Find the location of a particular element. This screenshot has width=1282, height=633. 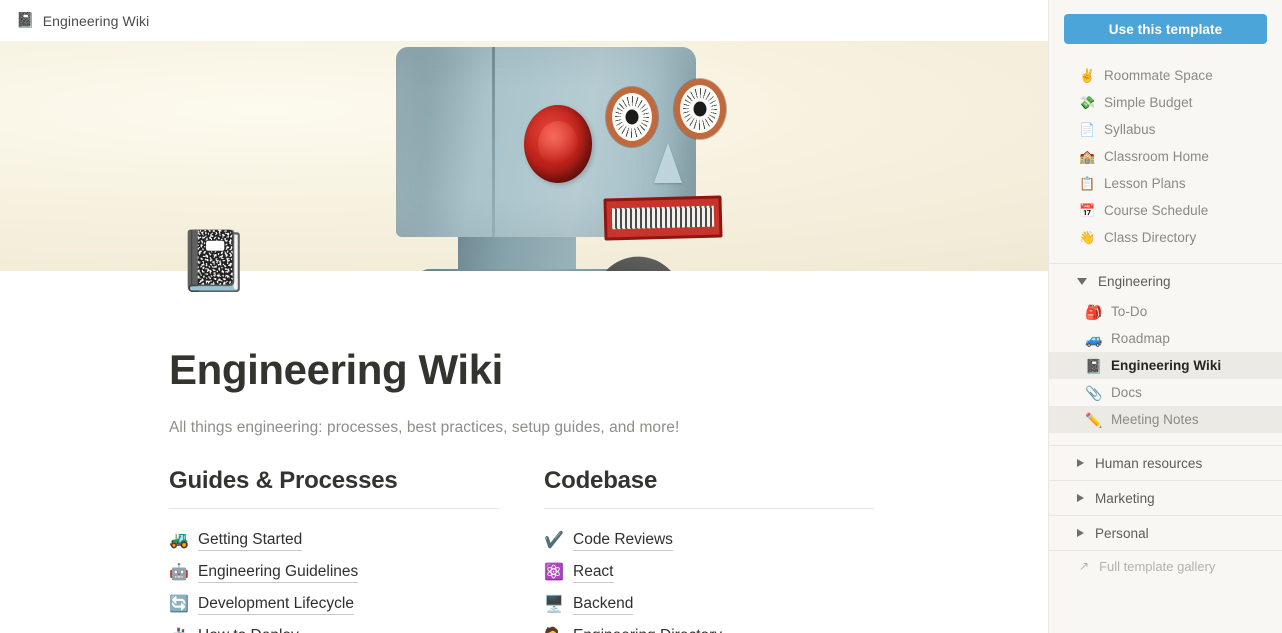

sidebar-item-label: Lesson Plans is located at coordinates (1145, 183).